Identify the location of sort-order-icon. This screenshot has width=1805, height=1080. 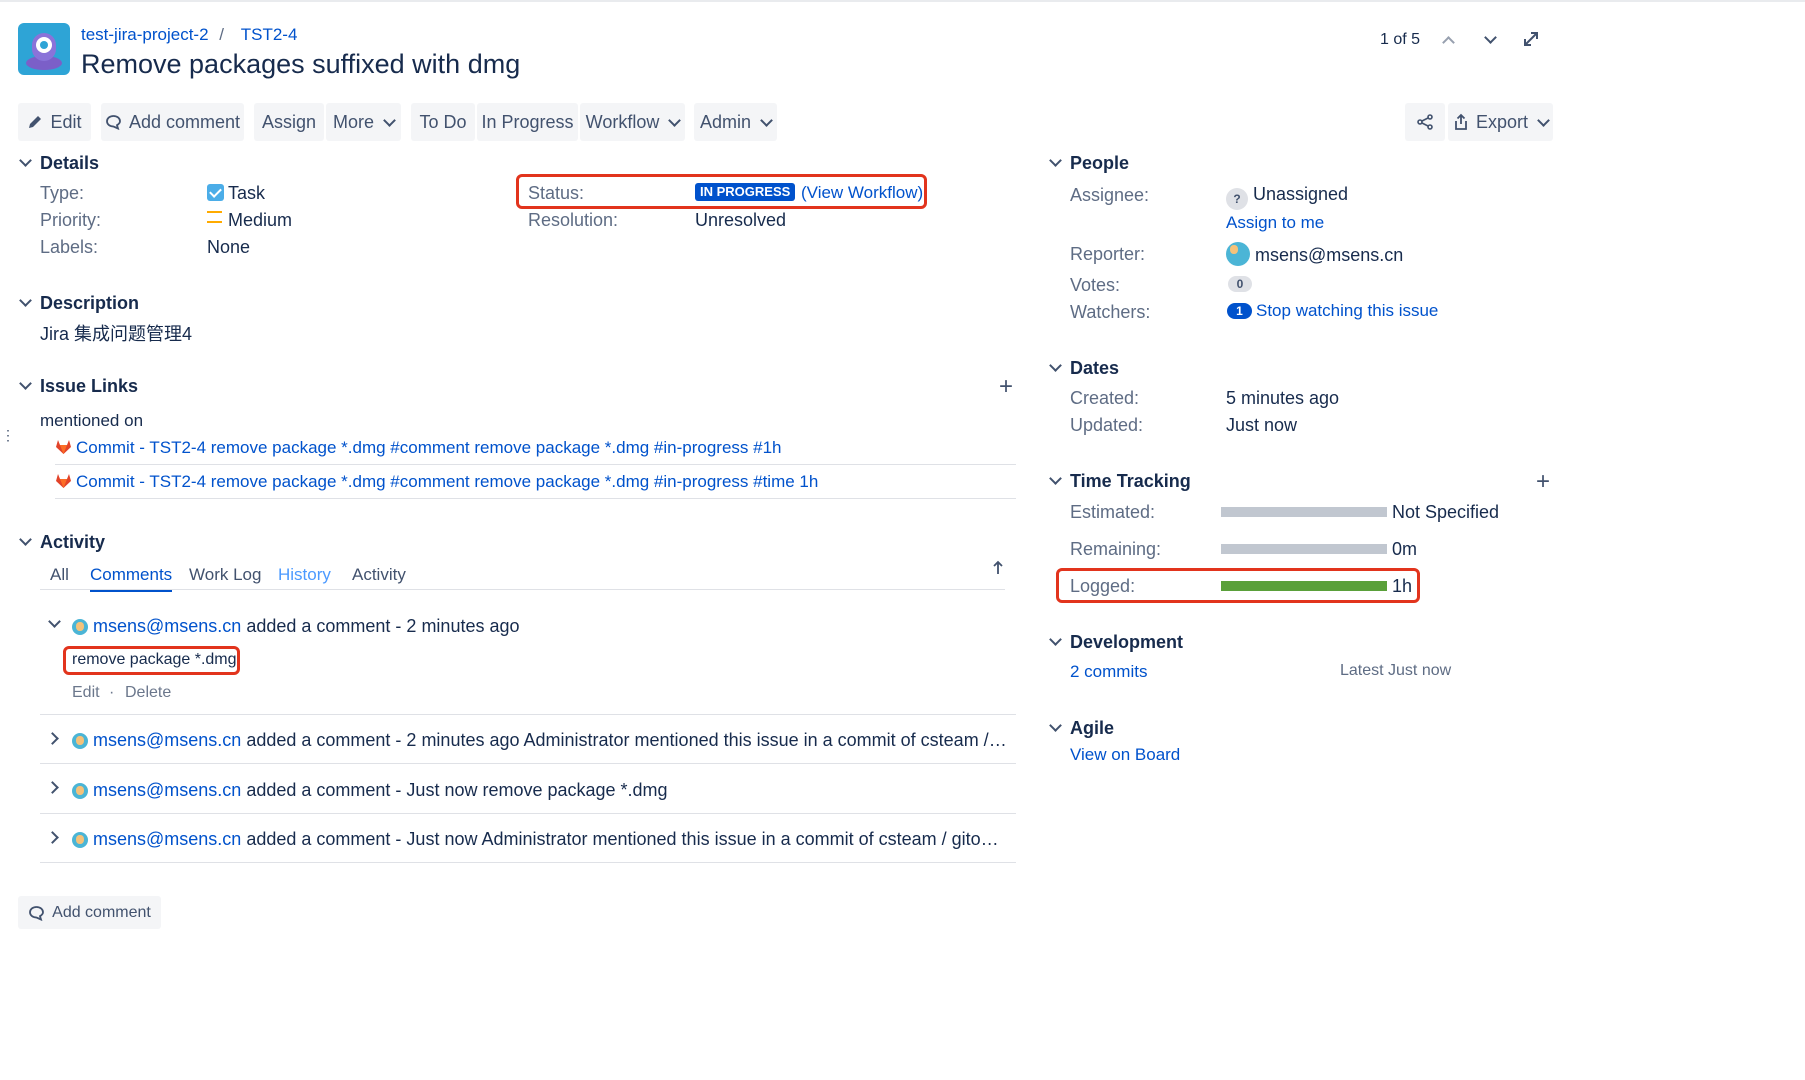
(998, 570).